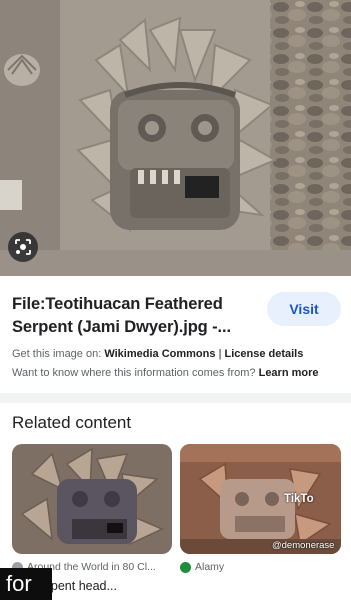  I want to click on source-link: Wikimedia Commons, so click(159, 354).